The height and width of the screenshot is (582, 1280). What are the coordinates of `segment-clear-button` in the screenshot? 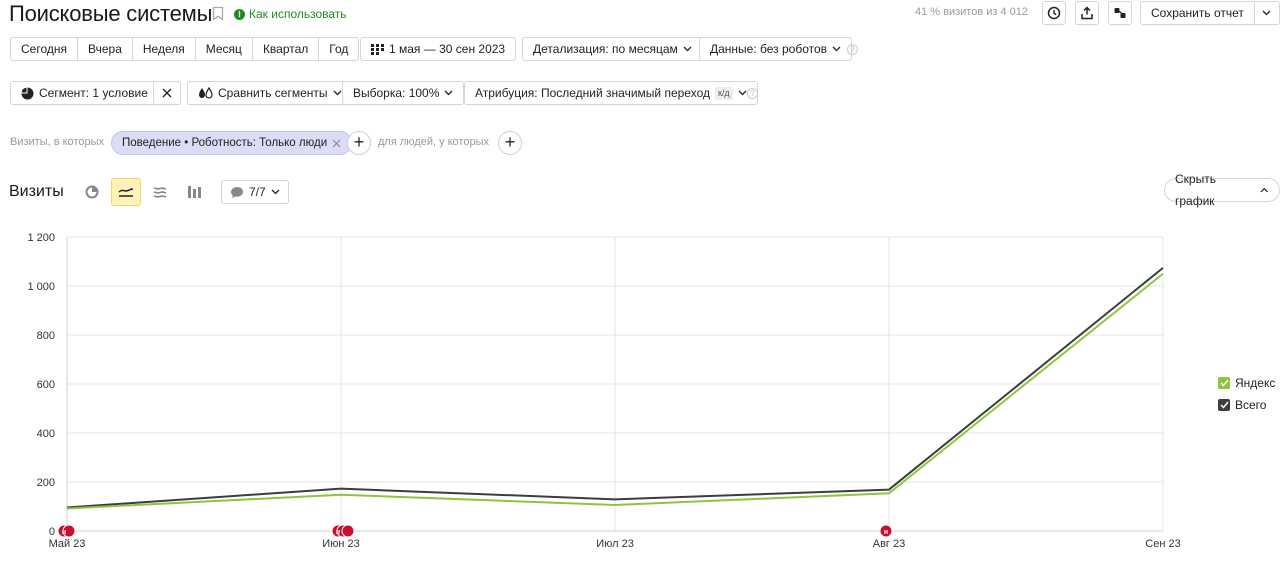 It's located at (167, 93).